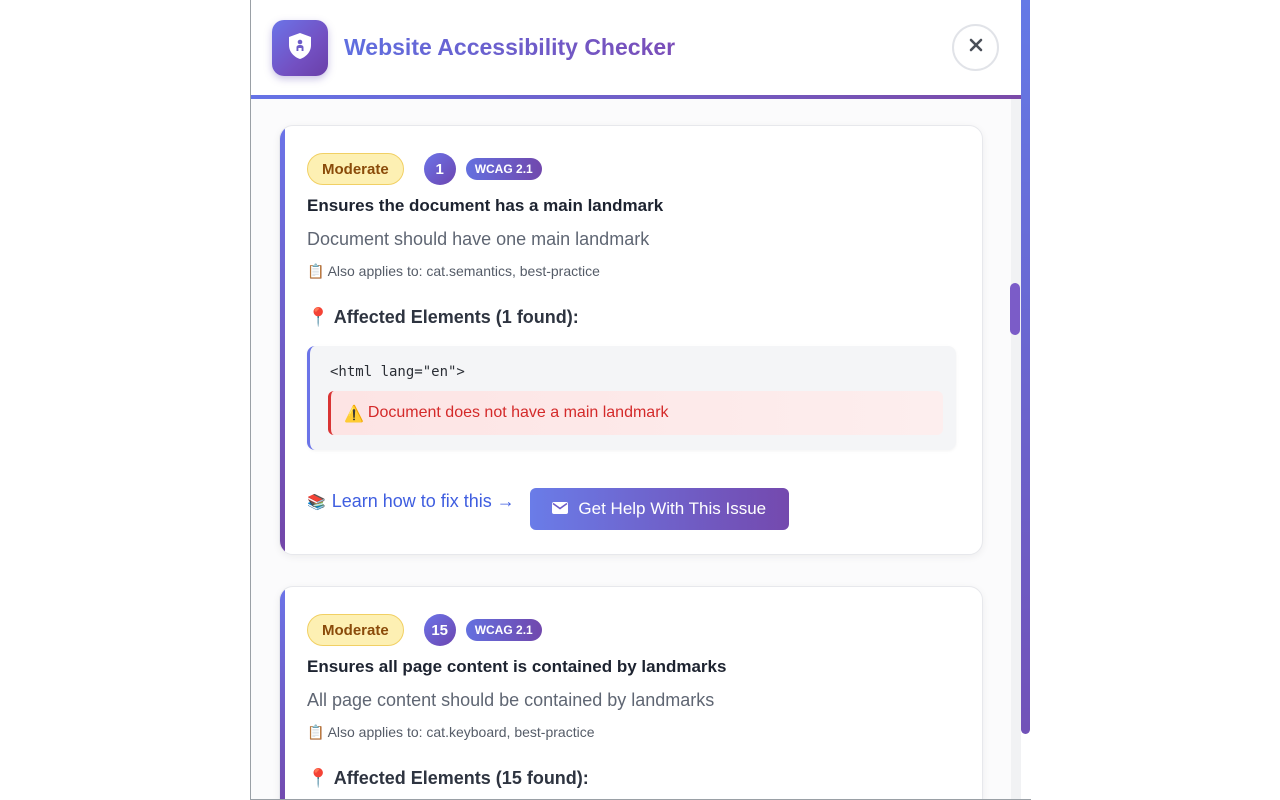  I want to click on issue-badges: Moderate 15 WCAG 2.1, so click(424, 630).